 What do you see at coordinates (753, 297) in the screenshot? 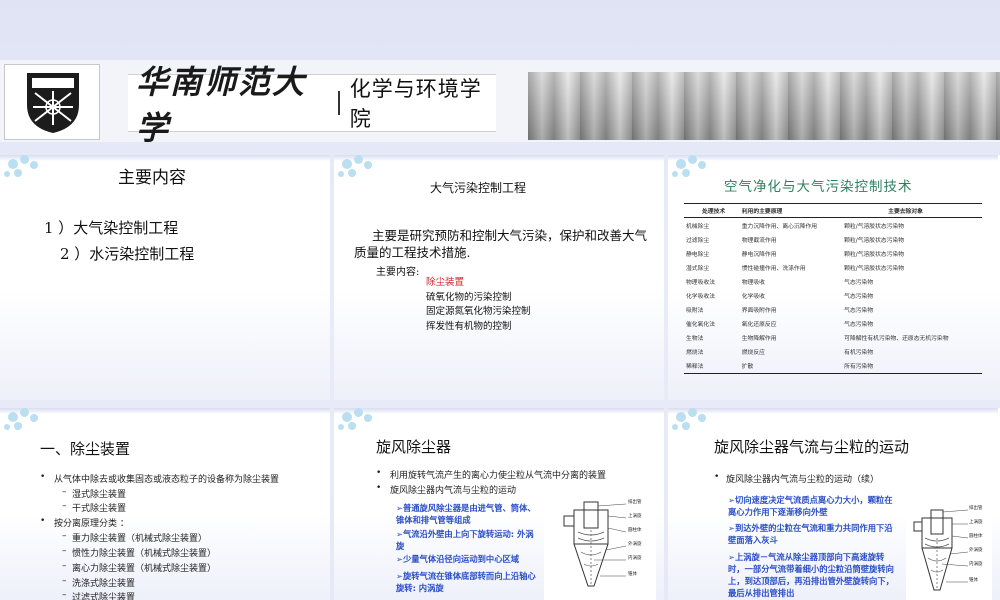
I see `table-cell: 化学吸收` at bounding box center [753, 297].